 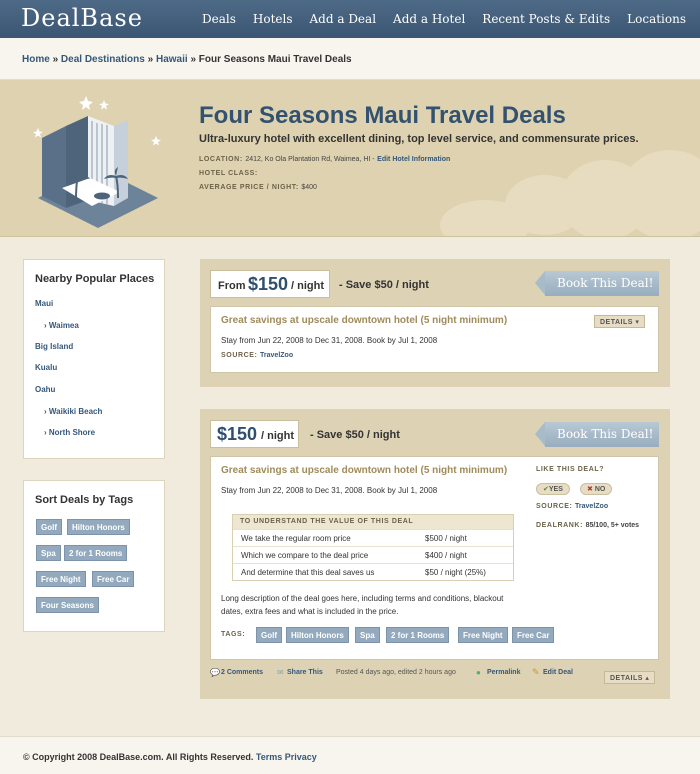 I want to click on deal-1-source: SOURCE: TravelZoo, so click(x=257, y=355).